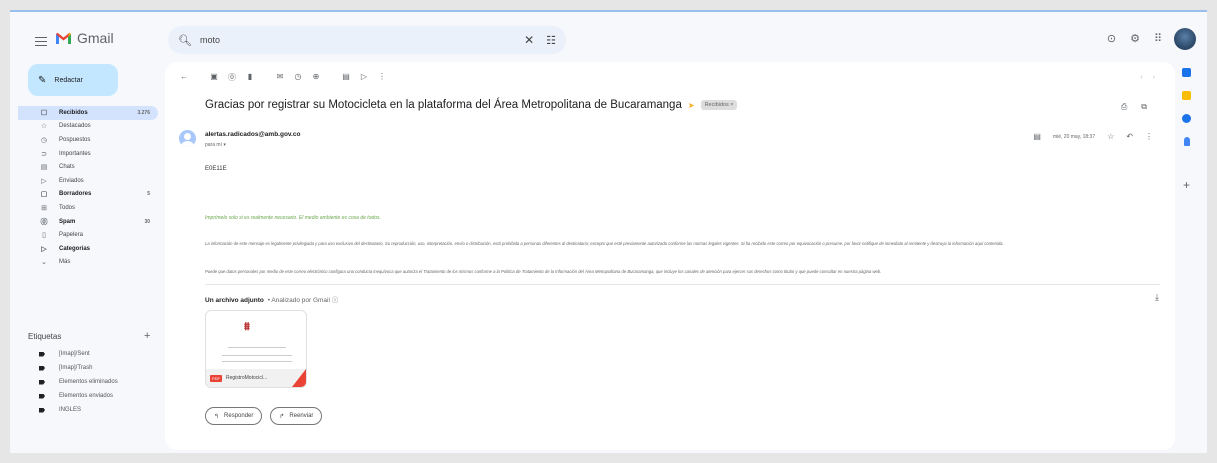  Describe the element at coordinates (88, 127) in the screenshot. I see `nav-starred: ☆ Destacados` at that location.